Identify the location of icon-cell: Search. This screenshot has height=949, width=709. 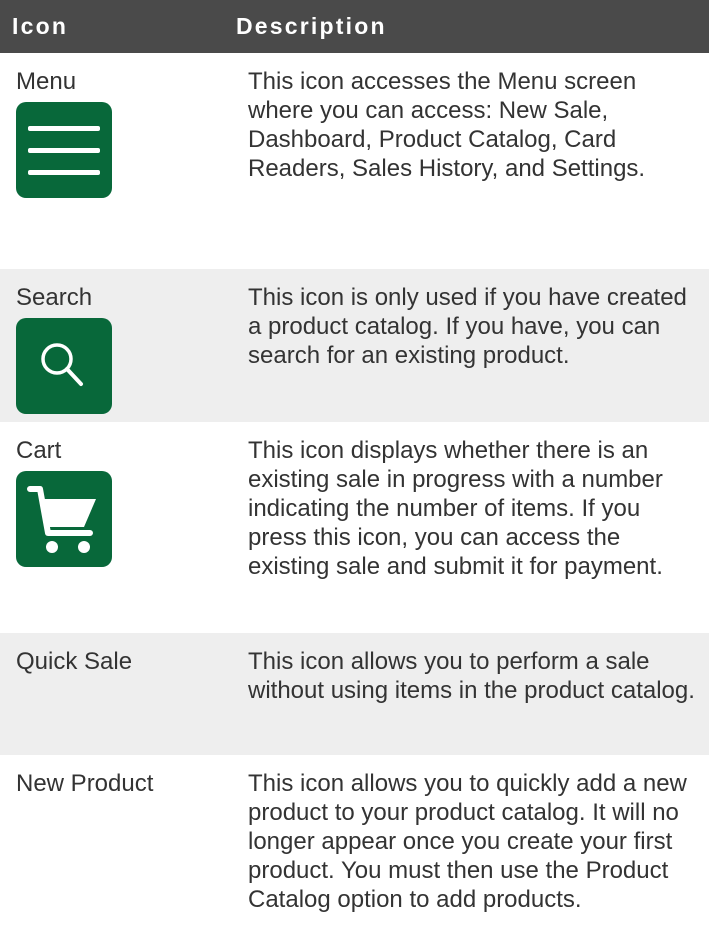
(124, 345).